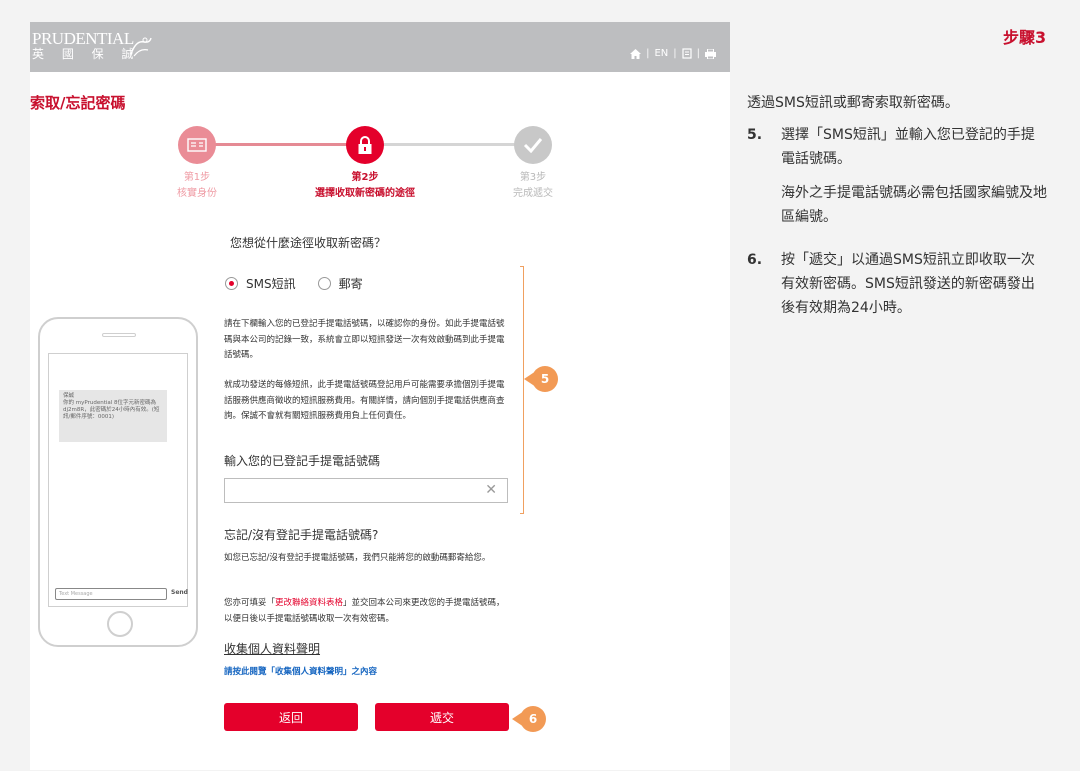 Image resolution: width=1080 pixels, height=771 pixels. I want to click on check-icon, so click(533, 145).